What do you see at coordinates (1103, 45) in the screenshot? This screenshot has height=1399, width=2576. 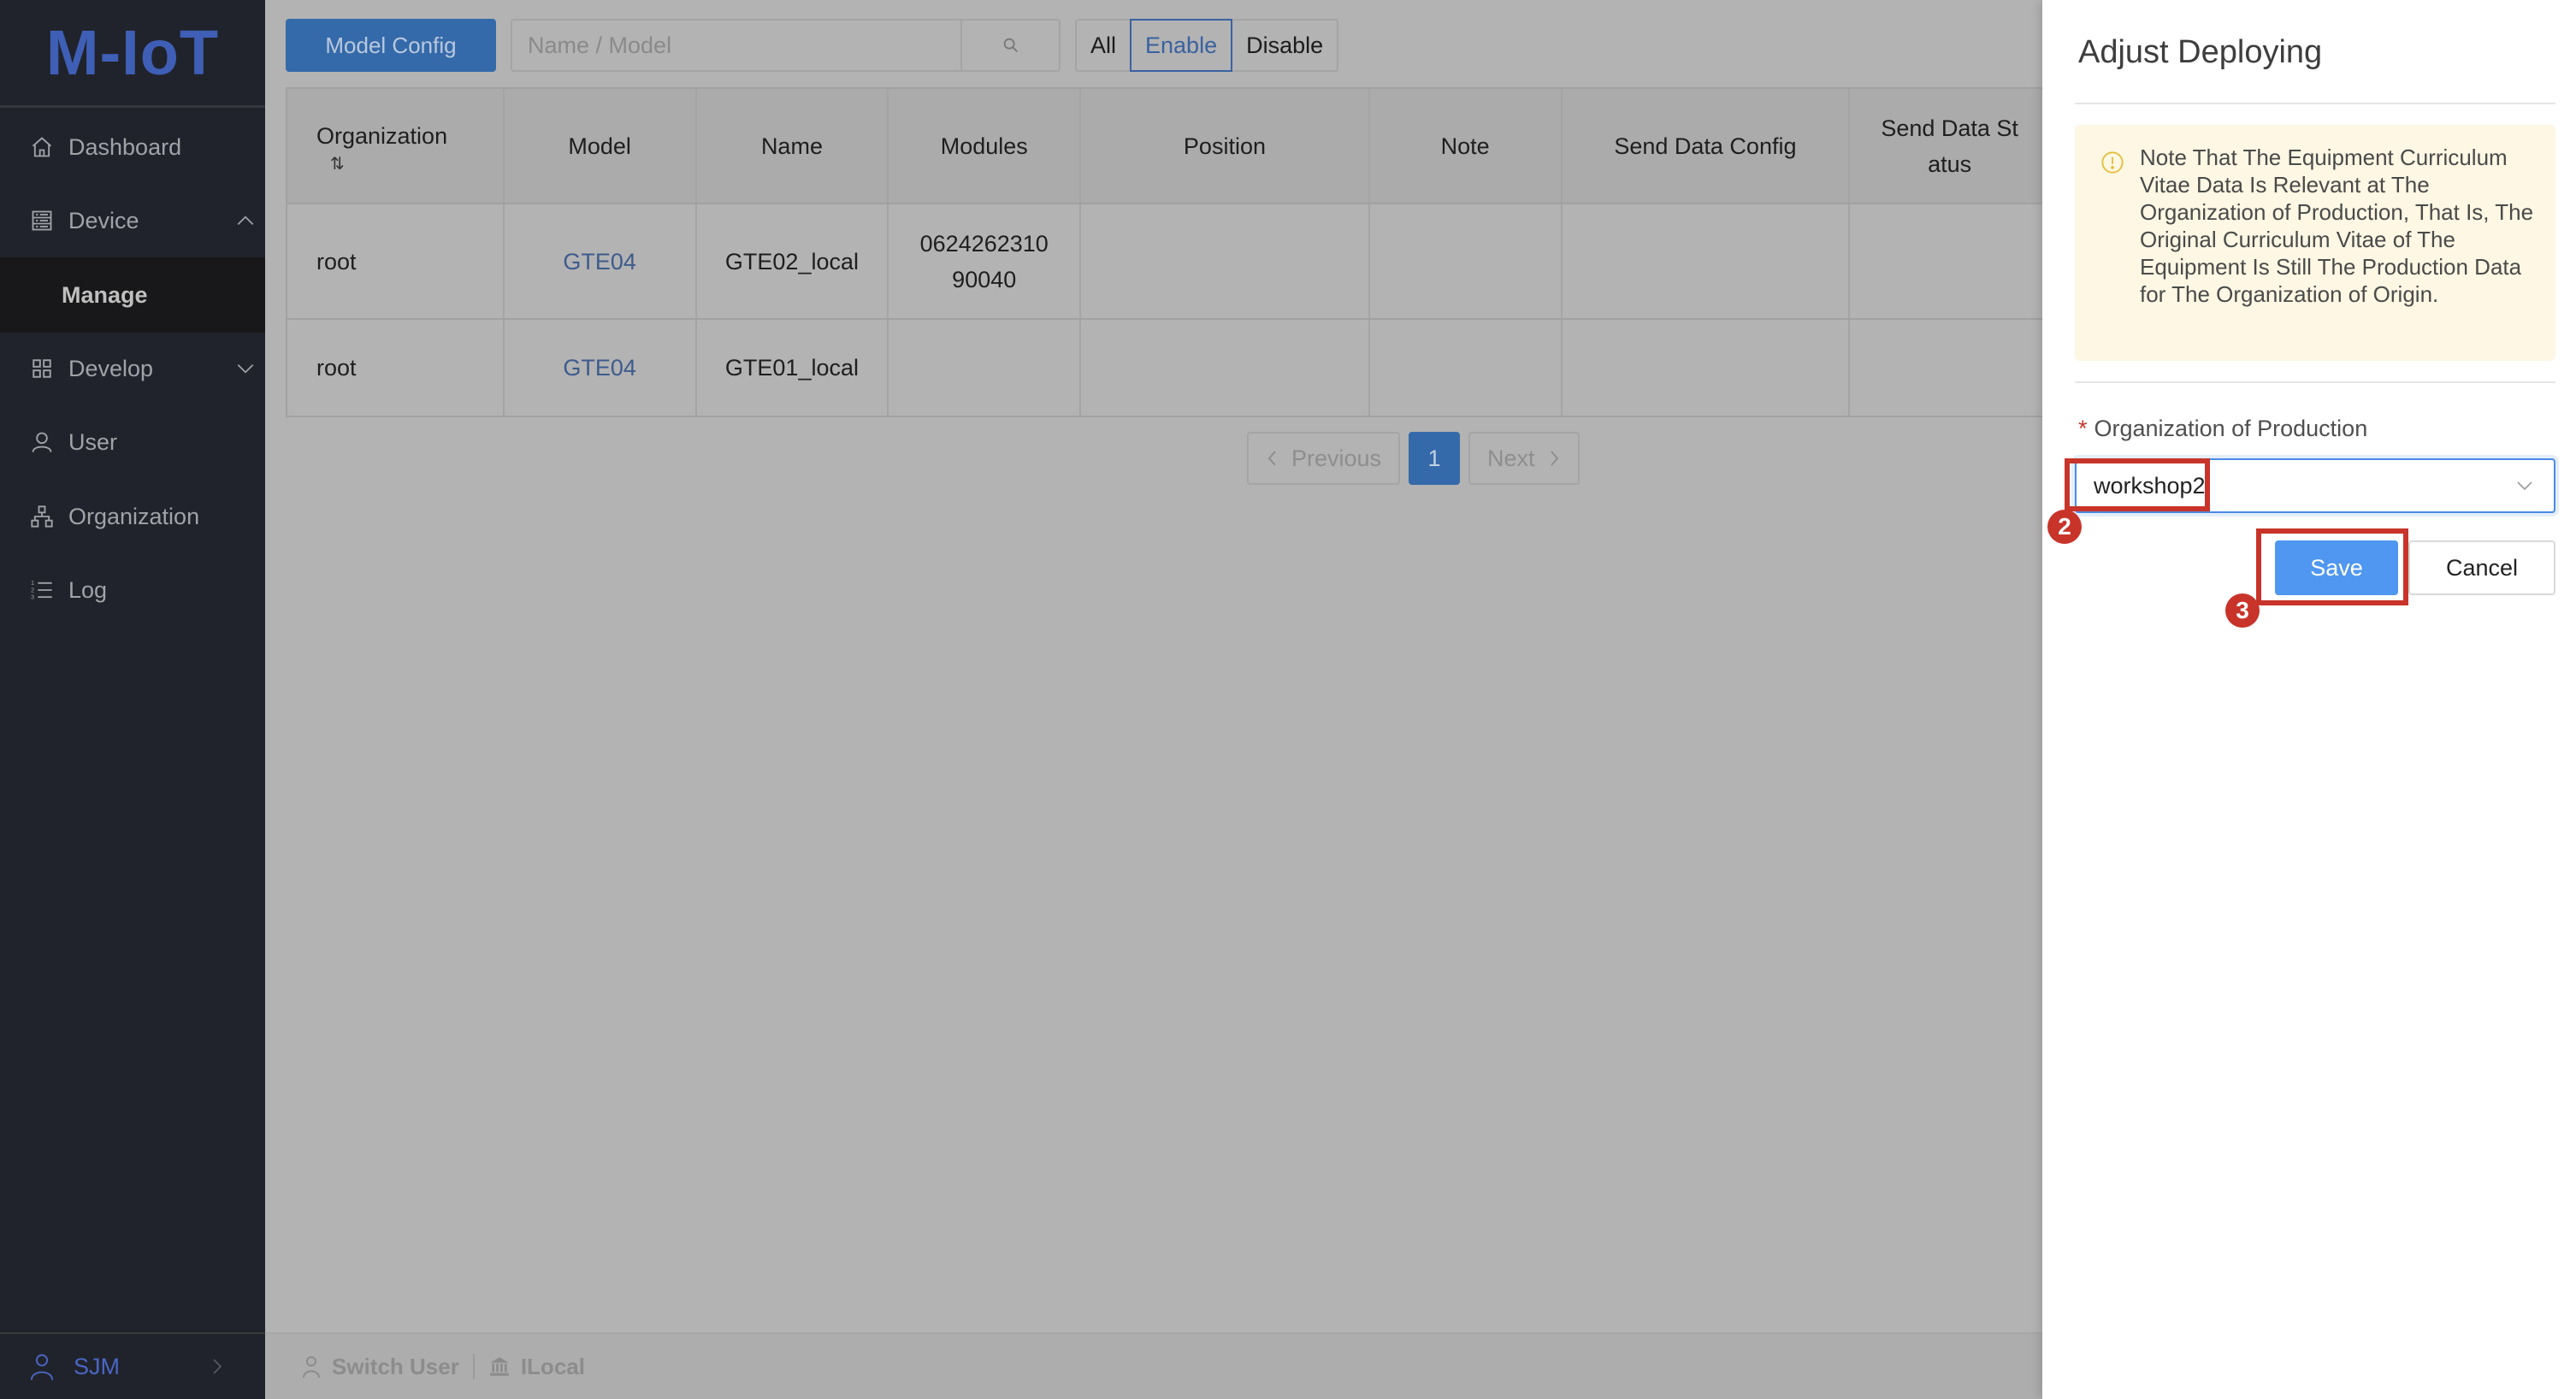 I see `filter-all: All` at bounding box center [1103, 45].